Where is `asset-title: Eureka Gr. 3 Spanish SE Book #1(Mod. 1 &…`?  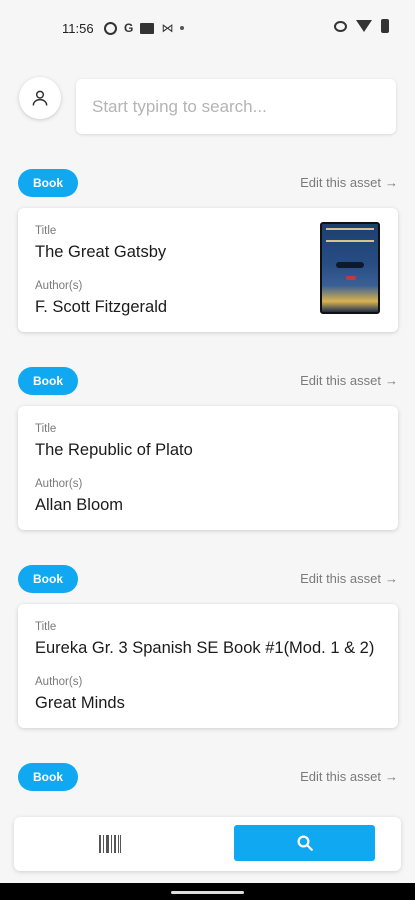 asset-title: Eureka Gr. 3 Spanish SE Book #1(Mod. 1 &… is located at coordinates (205, 648).